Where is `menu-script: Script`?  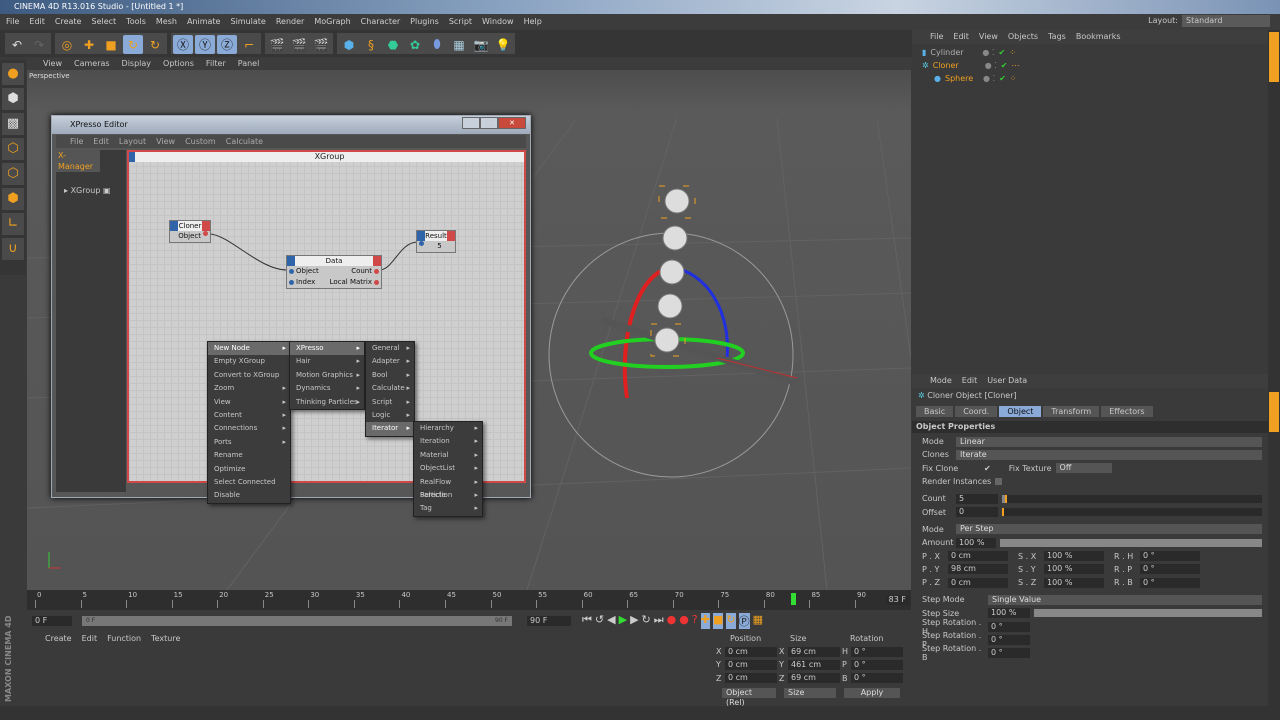
menu-script: Script is located at coordinates (460, 22).